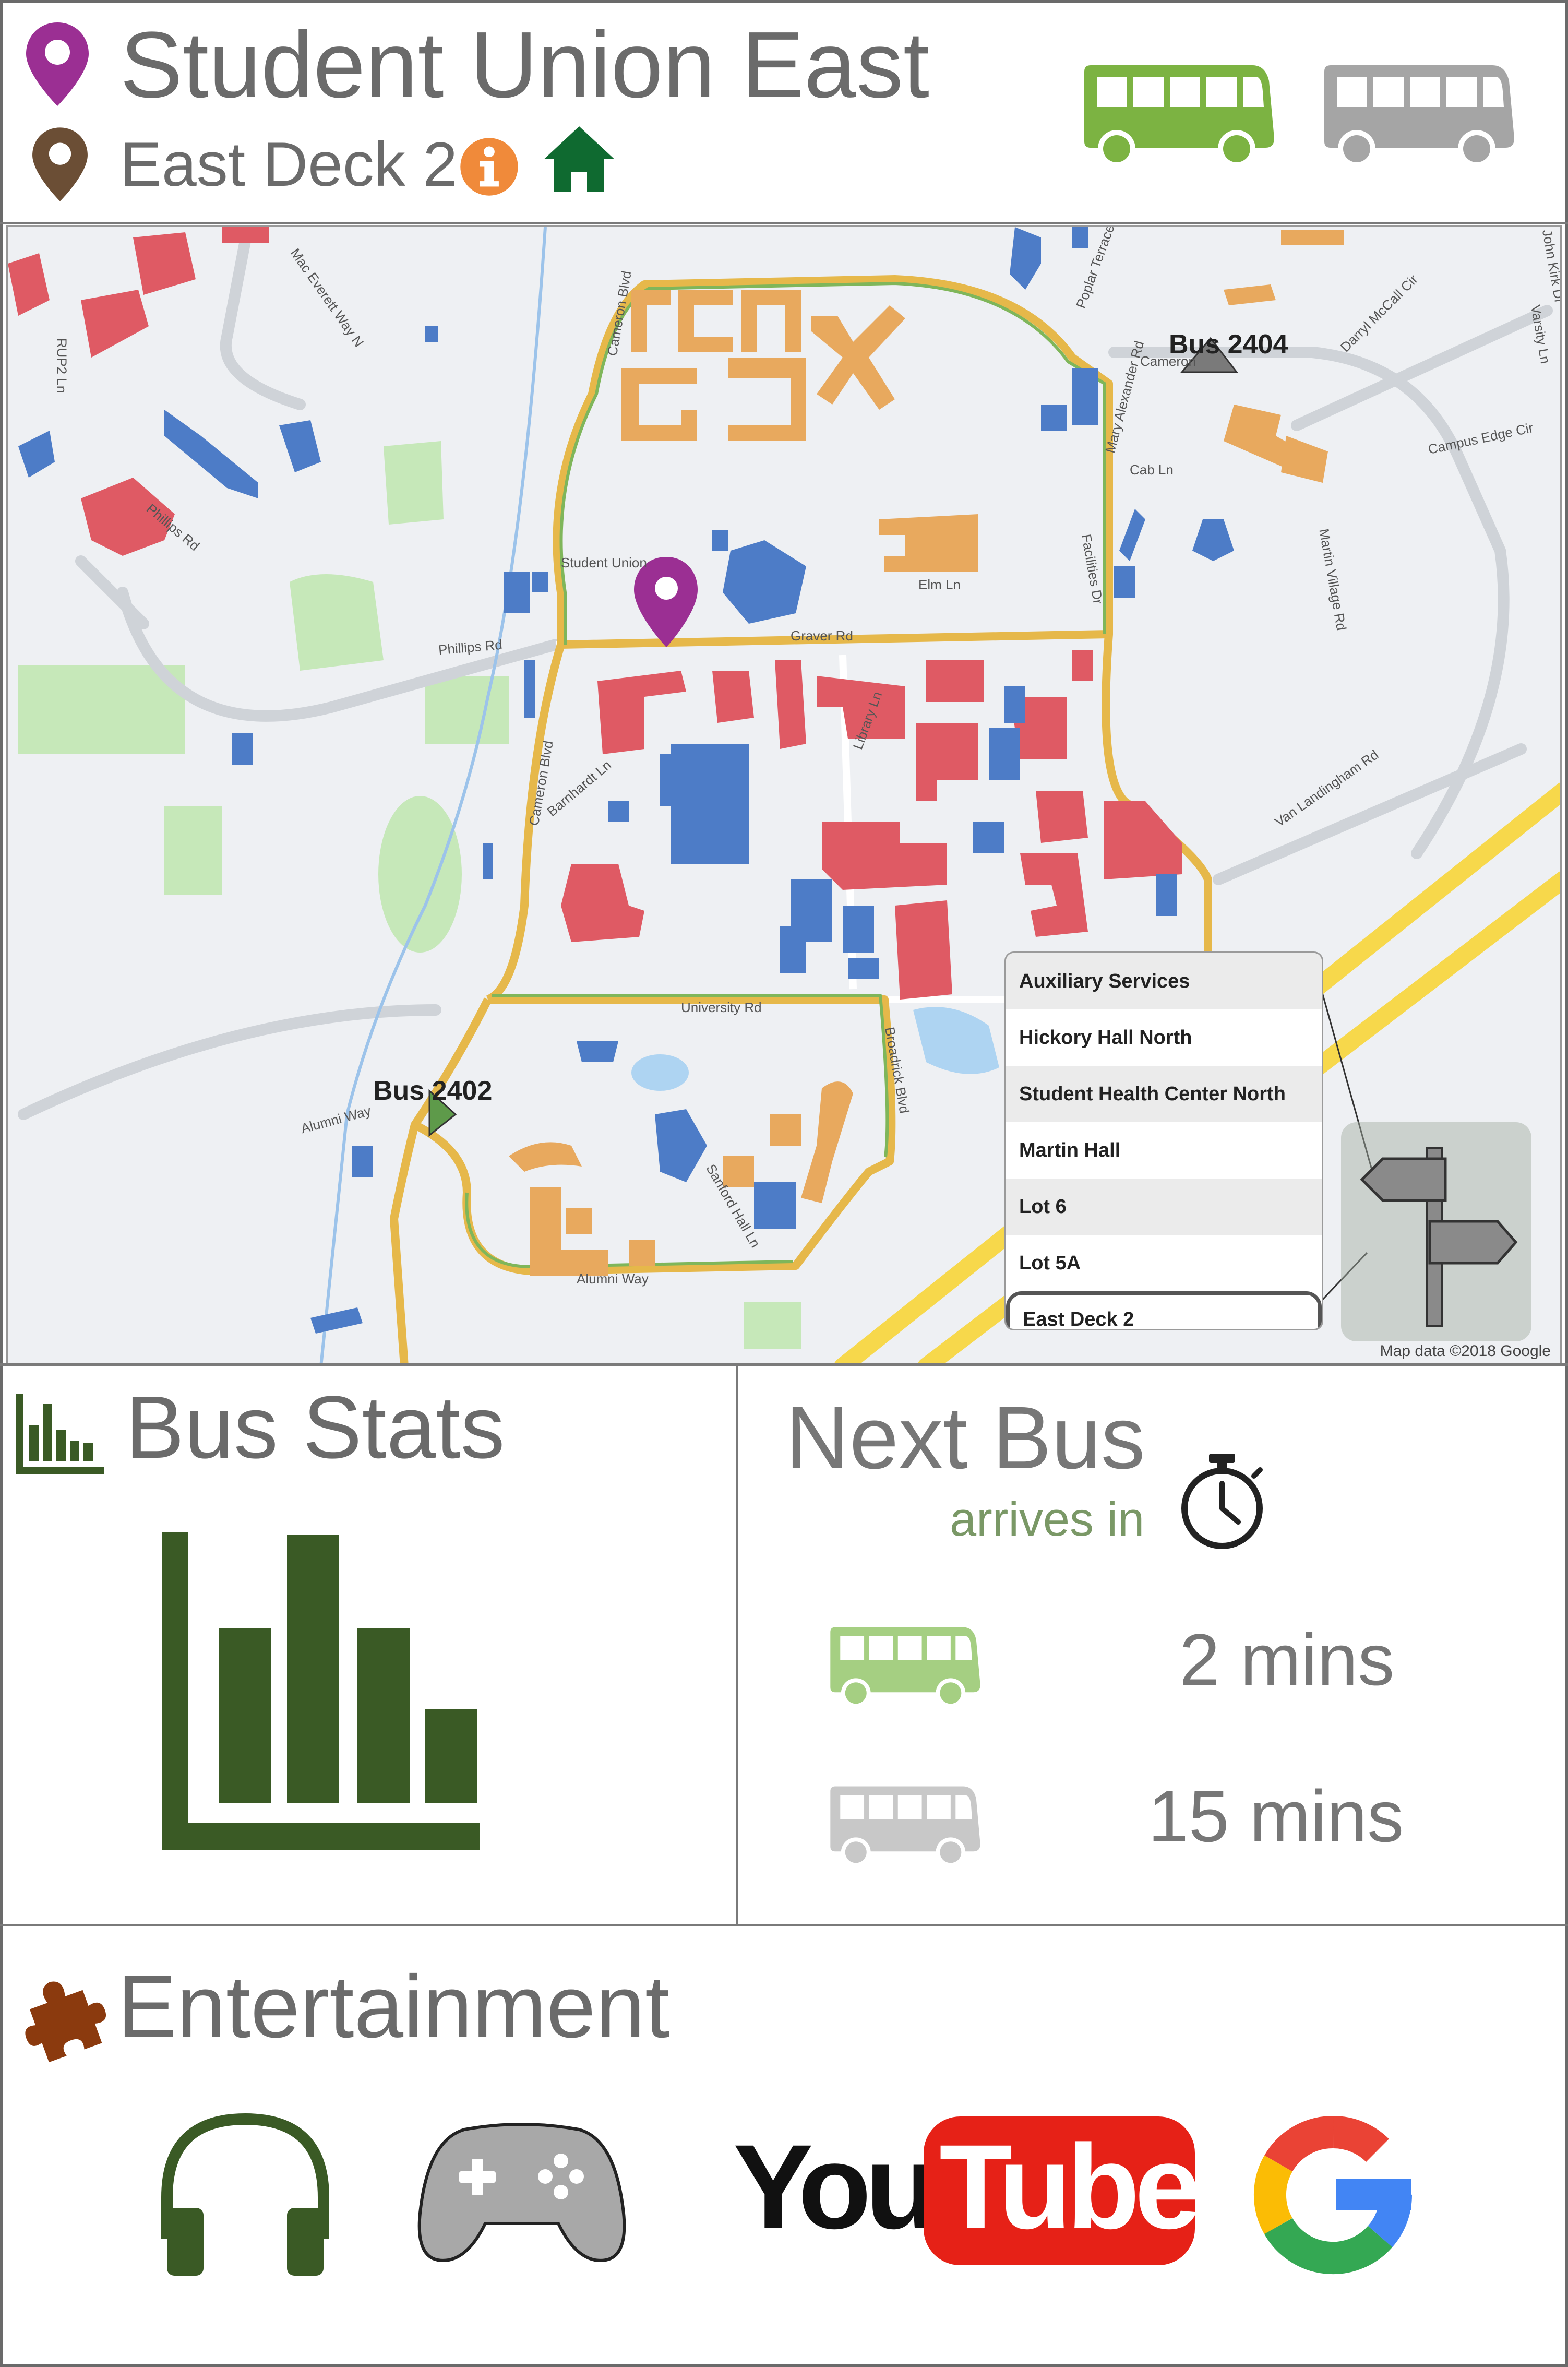  What do you see at coordinates (1439, 1237) in the screenshot?
I see `signpost-icon` at bounding box center [1439, 1237].